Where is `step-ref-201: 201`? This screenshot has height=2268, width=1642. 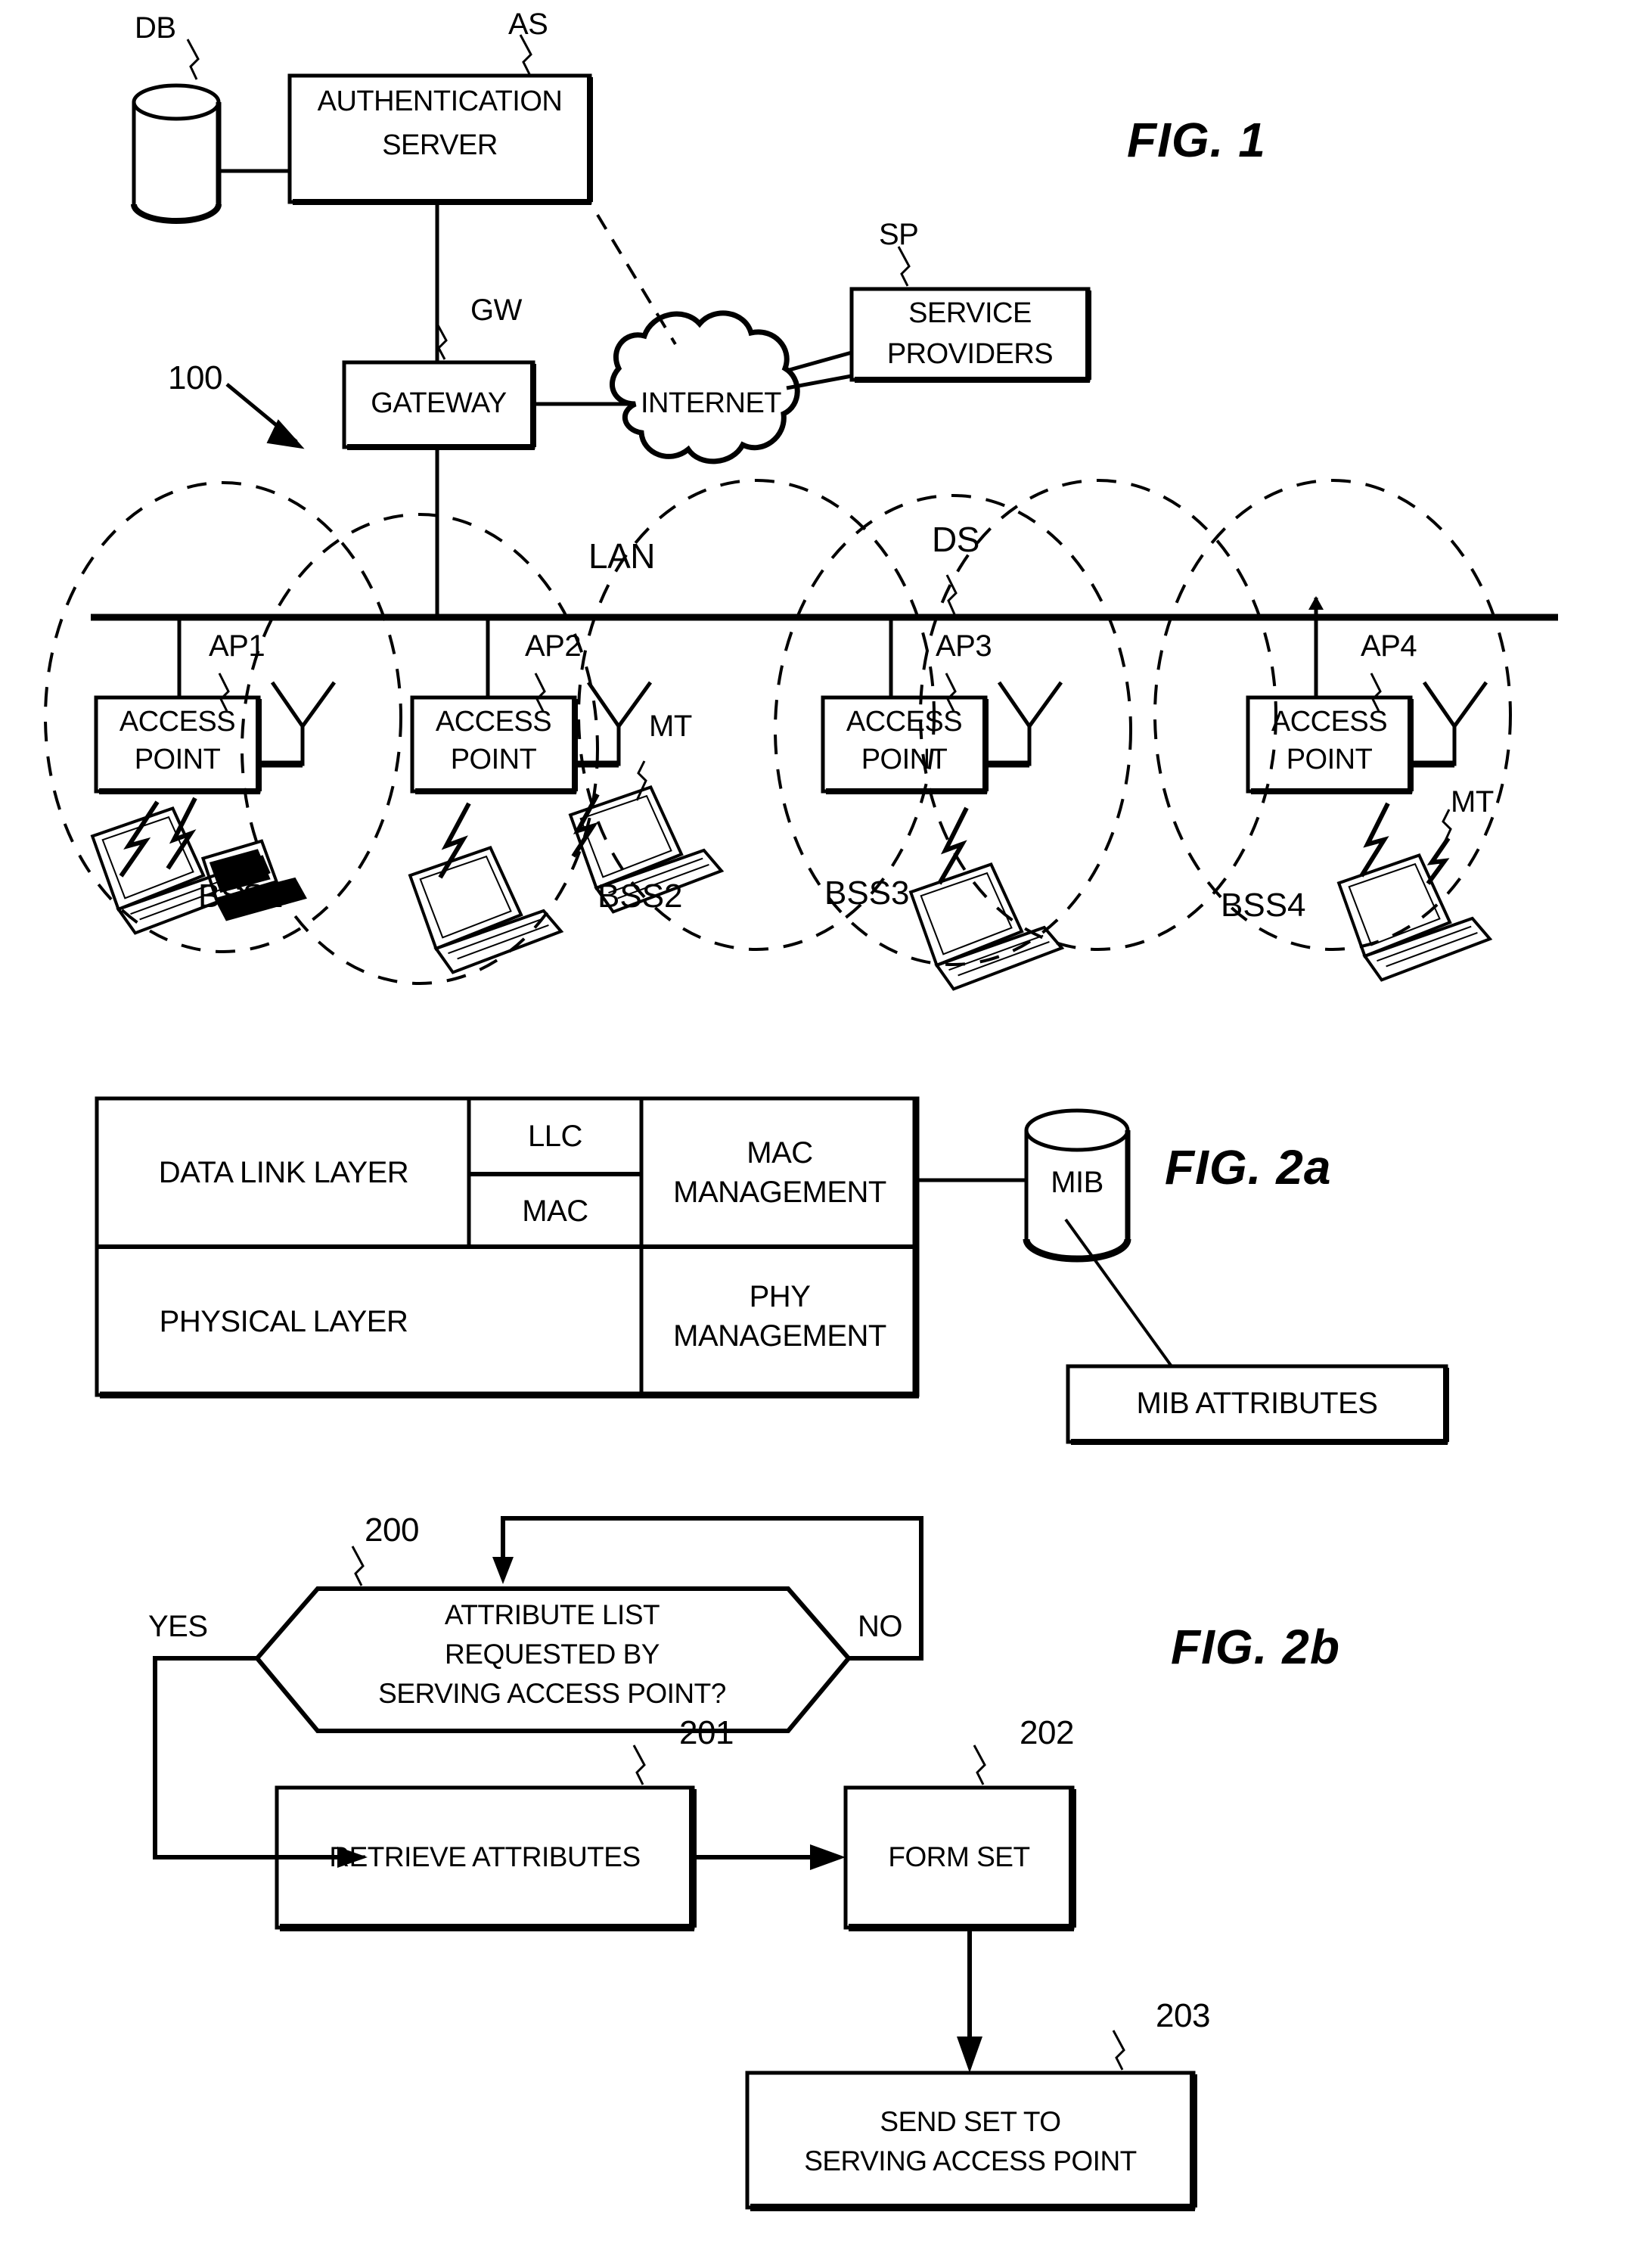
step-ref-201: 201 is located at coordinates (706, 1733).